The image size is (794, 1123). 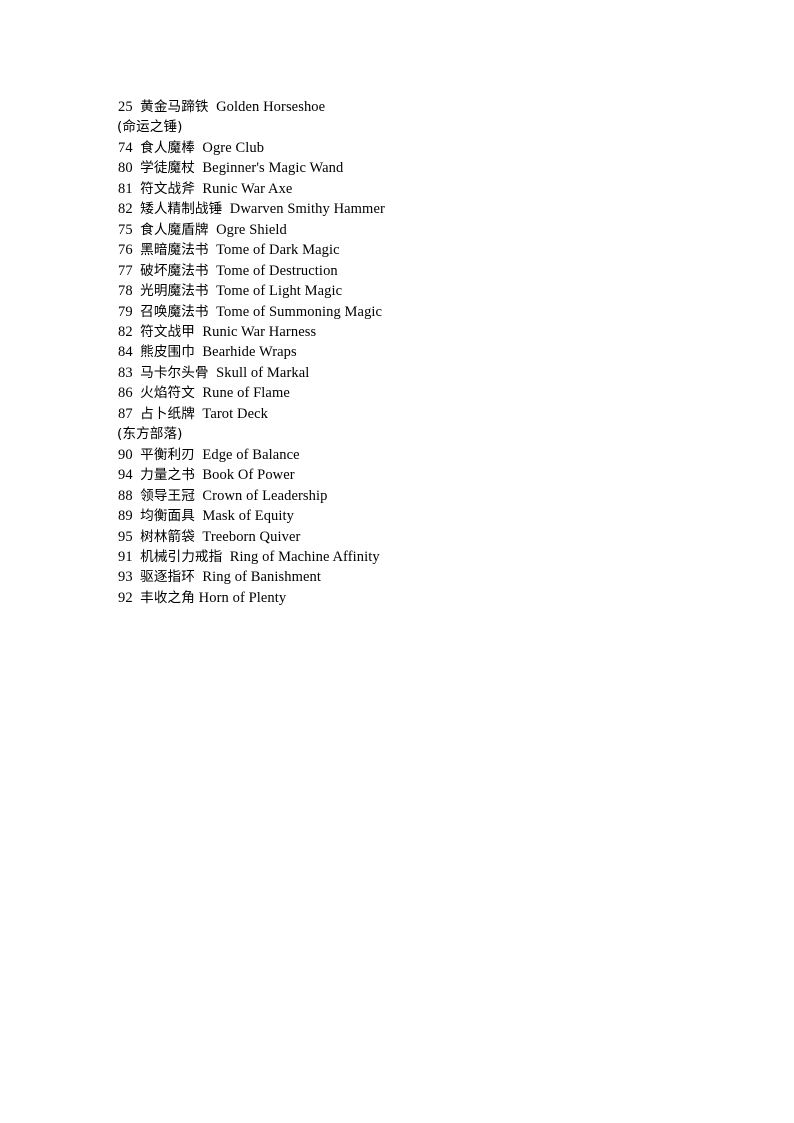 What do you see at coordinates (167, 577) in the screenshot?
I see `item-name-chinese: 驱逐指环` at bounding box center [167, 577].